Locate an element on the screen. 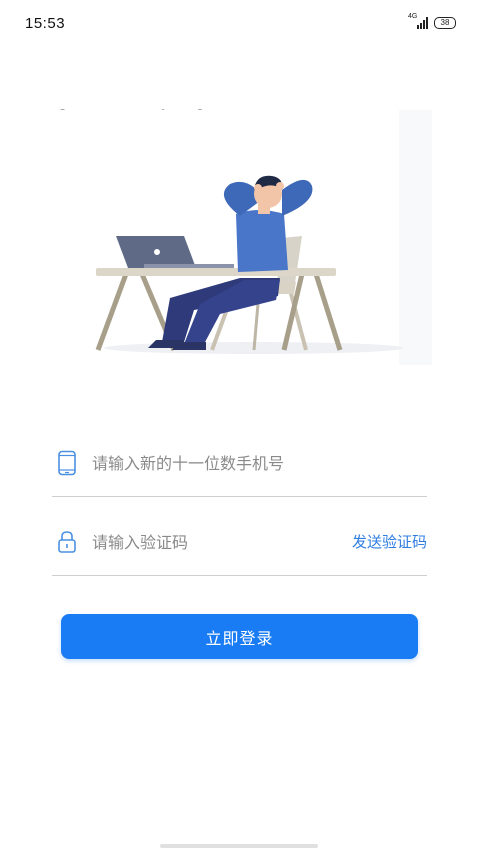  login-button: 立即登录 is located at coordinates (239, 636).